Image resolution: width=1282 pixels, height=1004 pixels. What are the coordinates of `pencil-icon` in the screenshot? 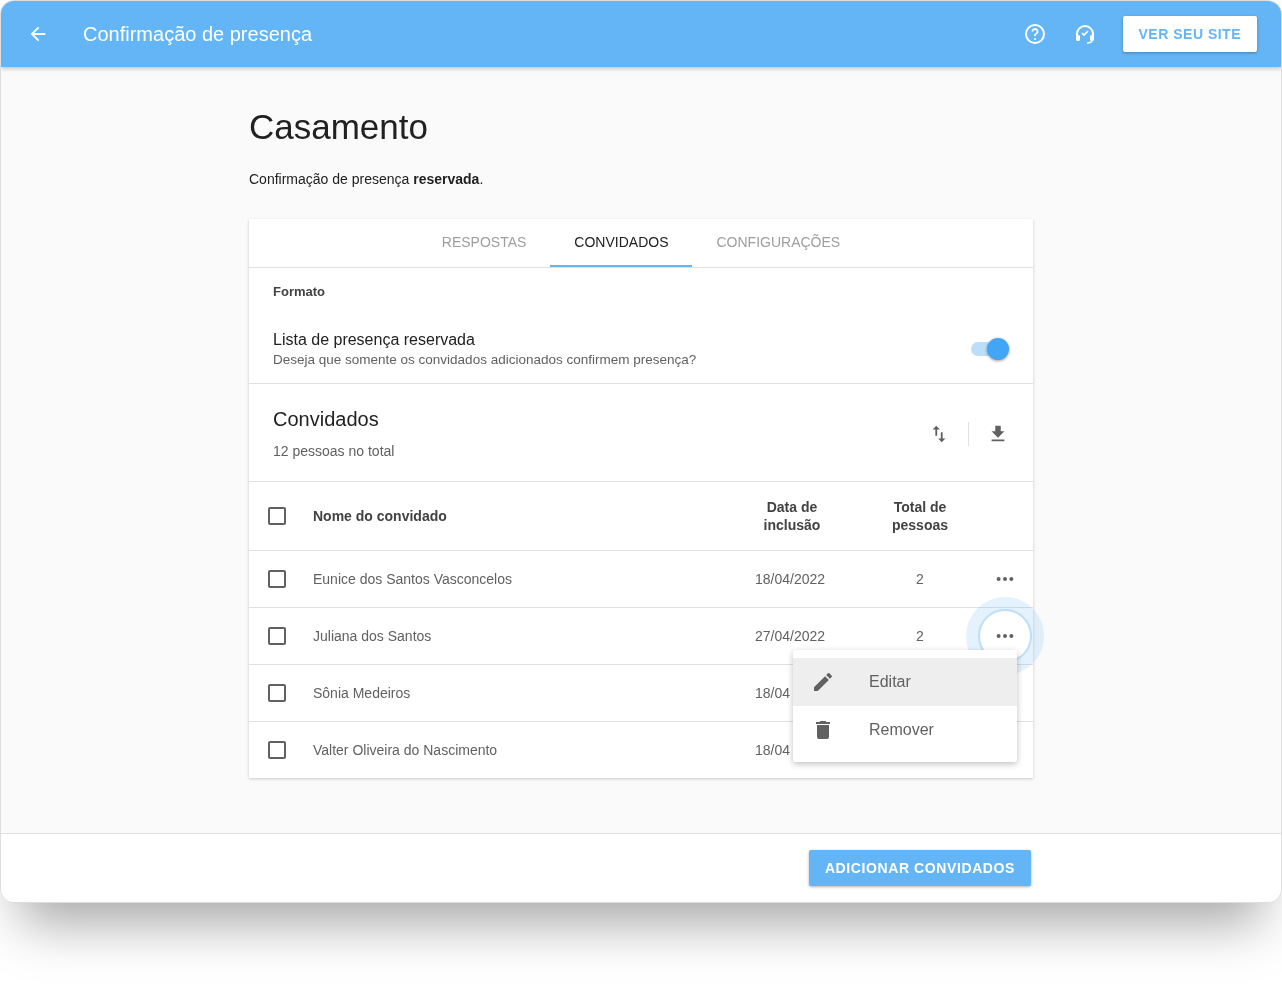 It's located at (823, 682).